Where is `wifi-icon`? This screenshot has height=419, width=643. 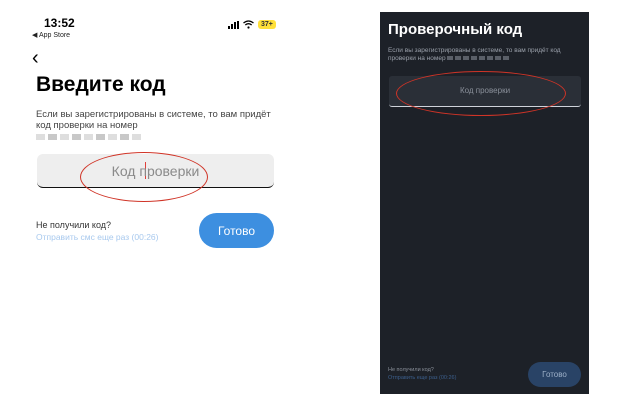 wifi-icon is located at coordinates (248, 24).